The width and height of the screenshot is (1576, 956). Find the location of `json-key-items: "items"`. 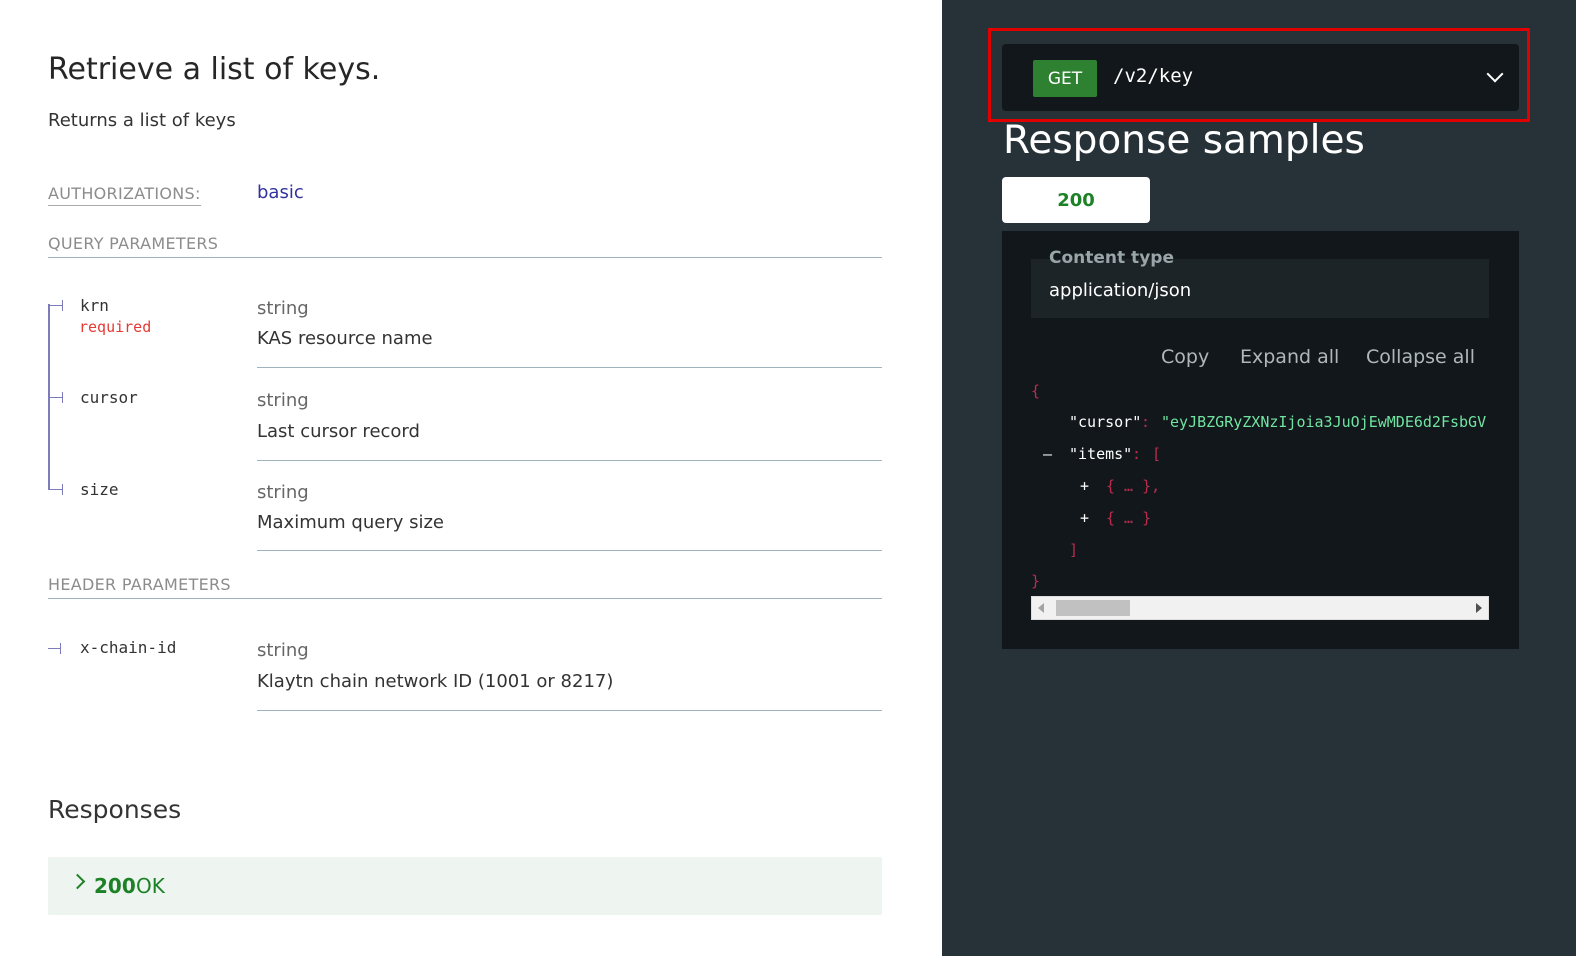

json-key-items: "items" is located at coordinates (1101, 454).